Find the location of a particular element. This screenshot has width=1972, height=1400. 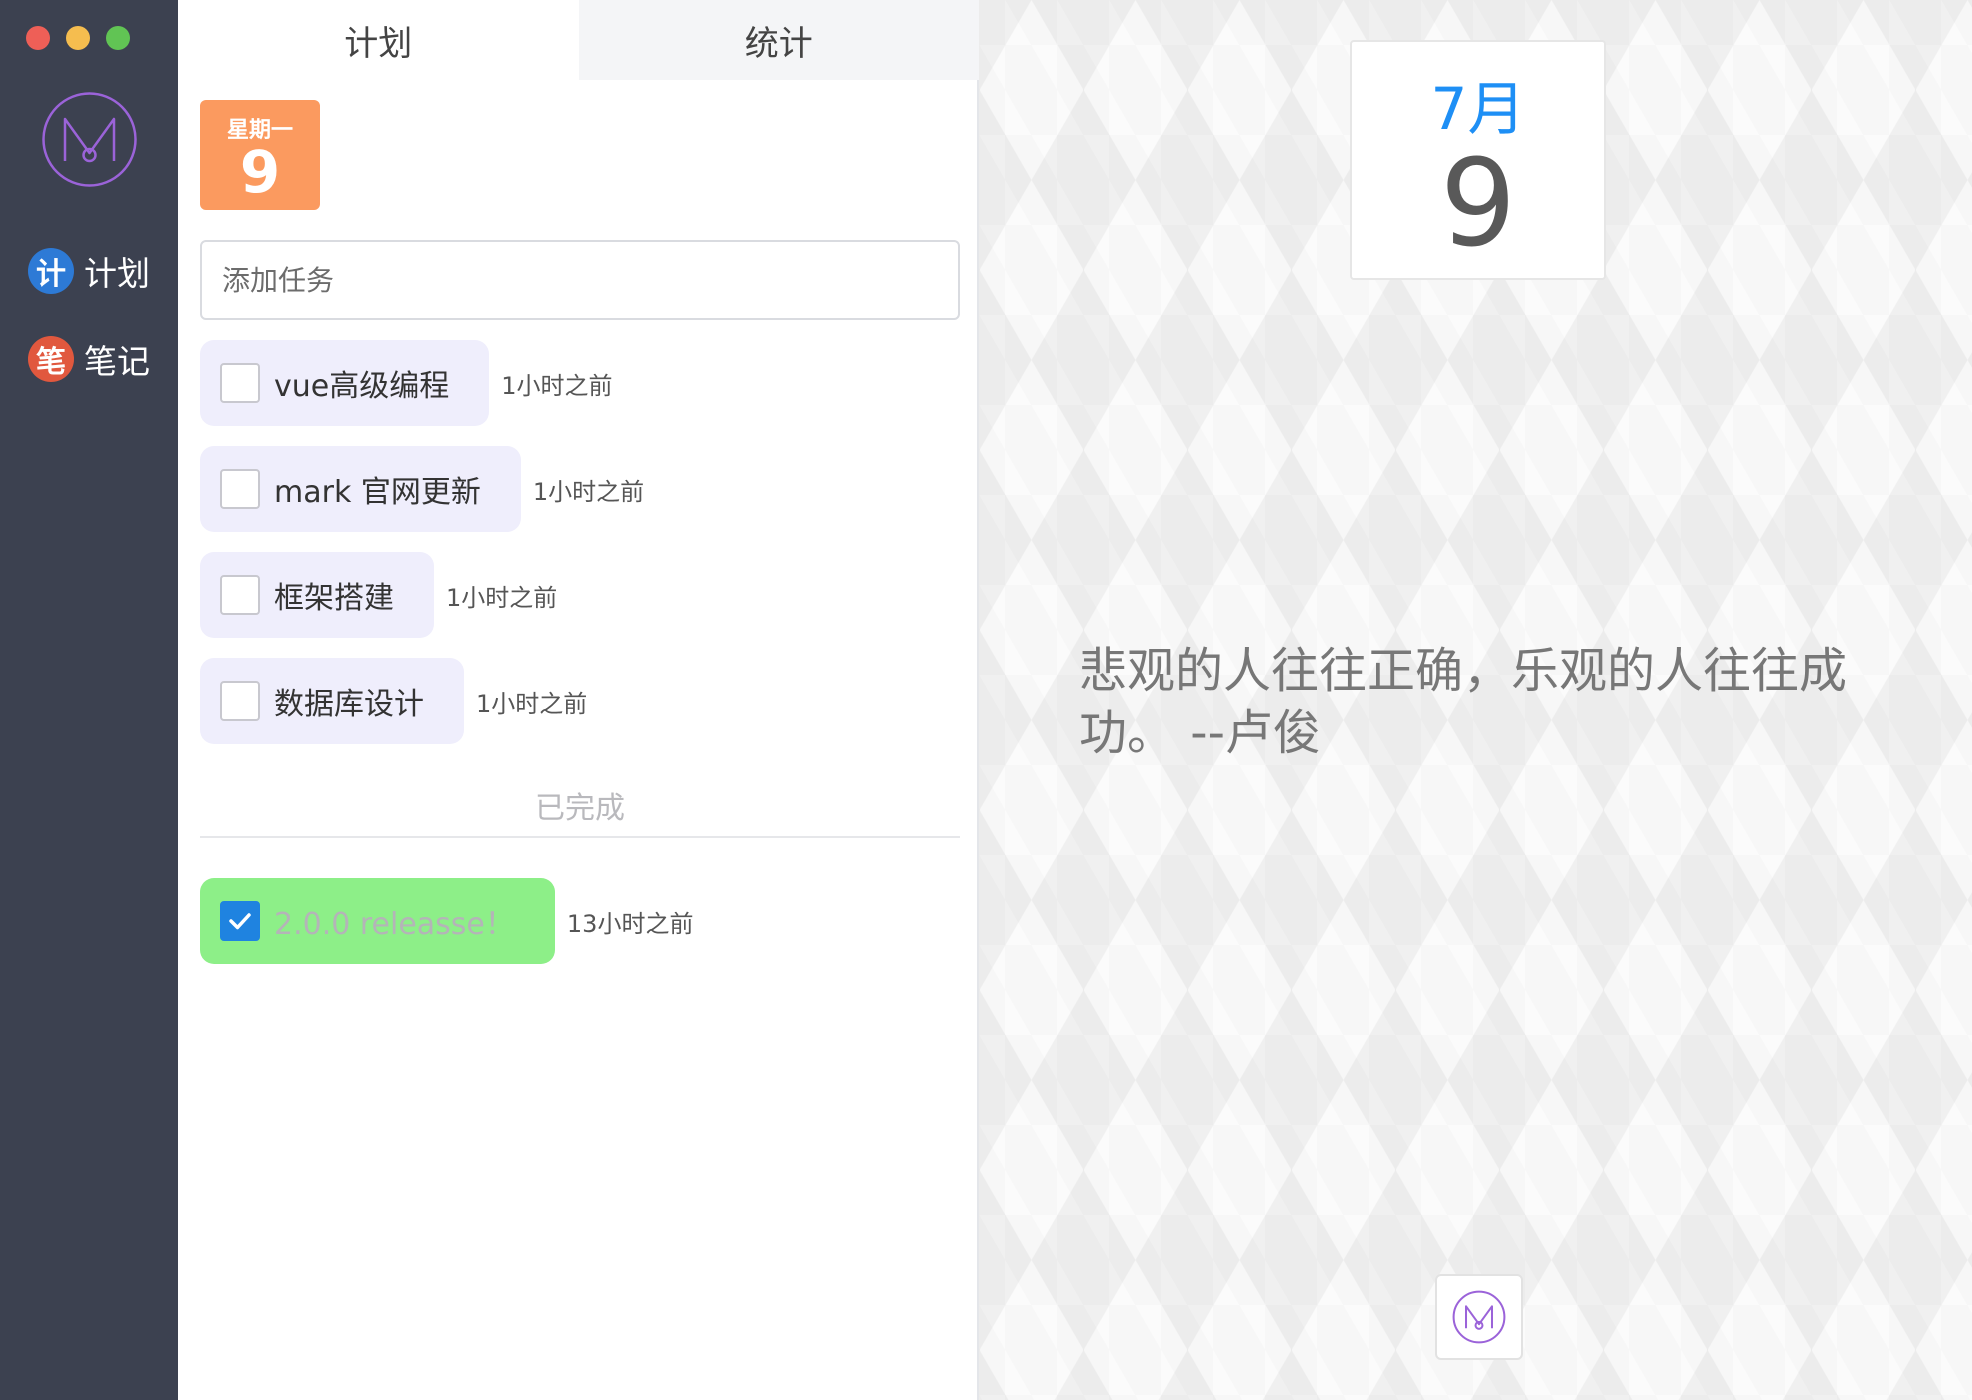

task-item: 框架搭建 1小时之前 is located at coordinates (378, 595).